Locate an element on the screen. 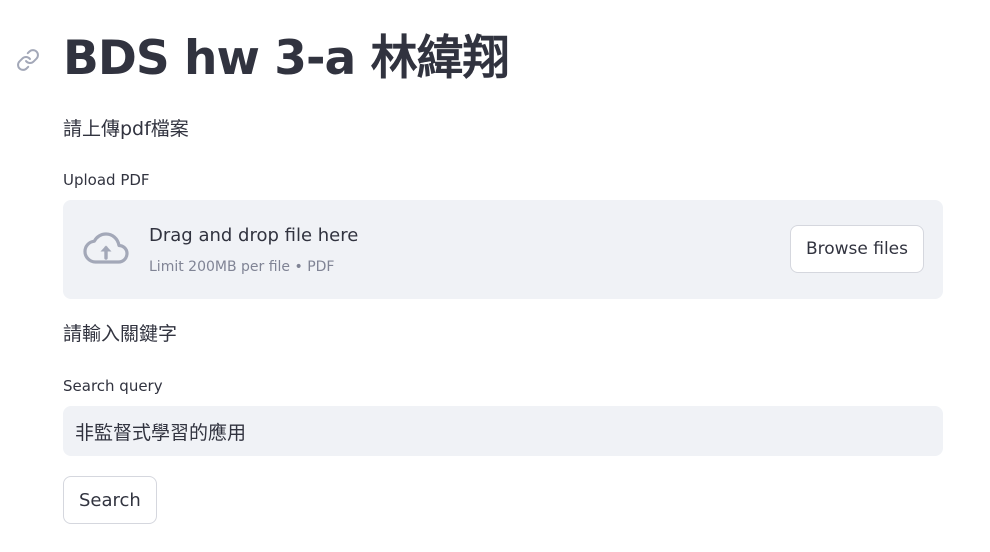  search-caption: 請輸入關鍵字 is located at coordinates (120, 334).